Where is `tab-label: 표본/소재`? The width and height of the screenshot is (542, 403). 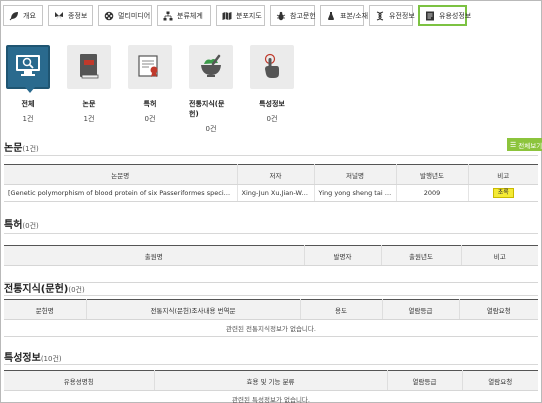
tab-label: 표본/소재 is located at coordinates (354, 15).